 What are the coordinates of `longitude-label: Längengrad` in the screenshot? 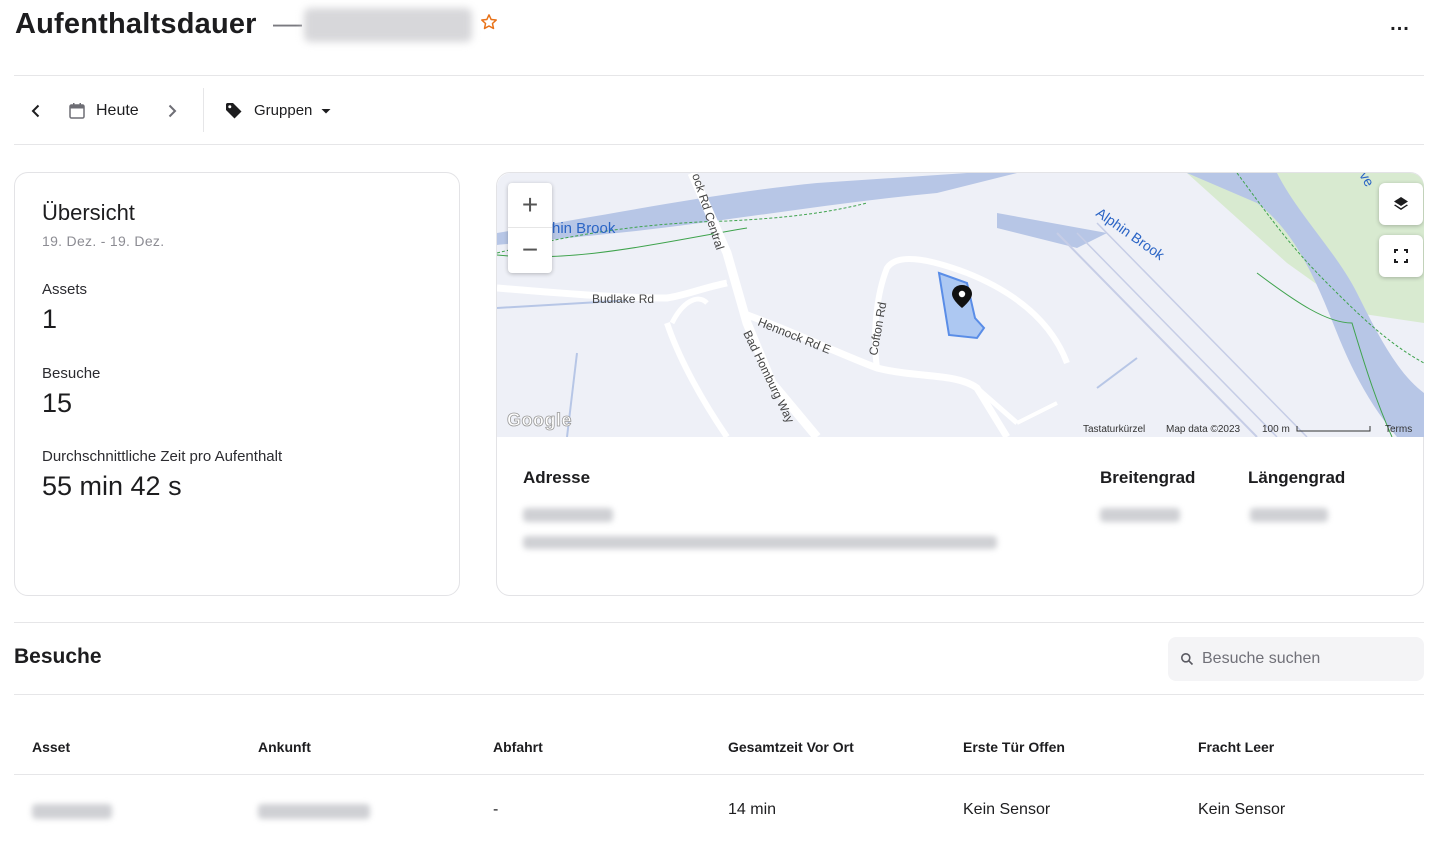 It's located at (1297, 477).